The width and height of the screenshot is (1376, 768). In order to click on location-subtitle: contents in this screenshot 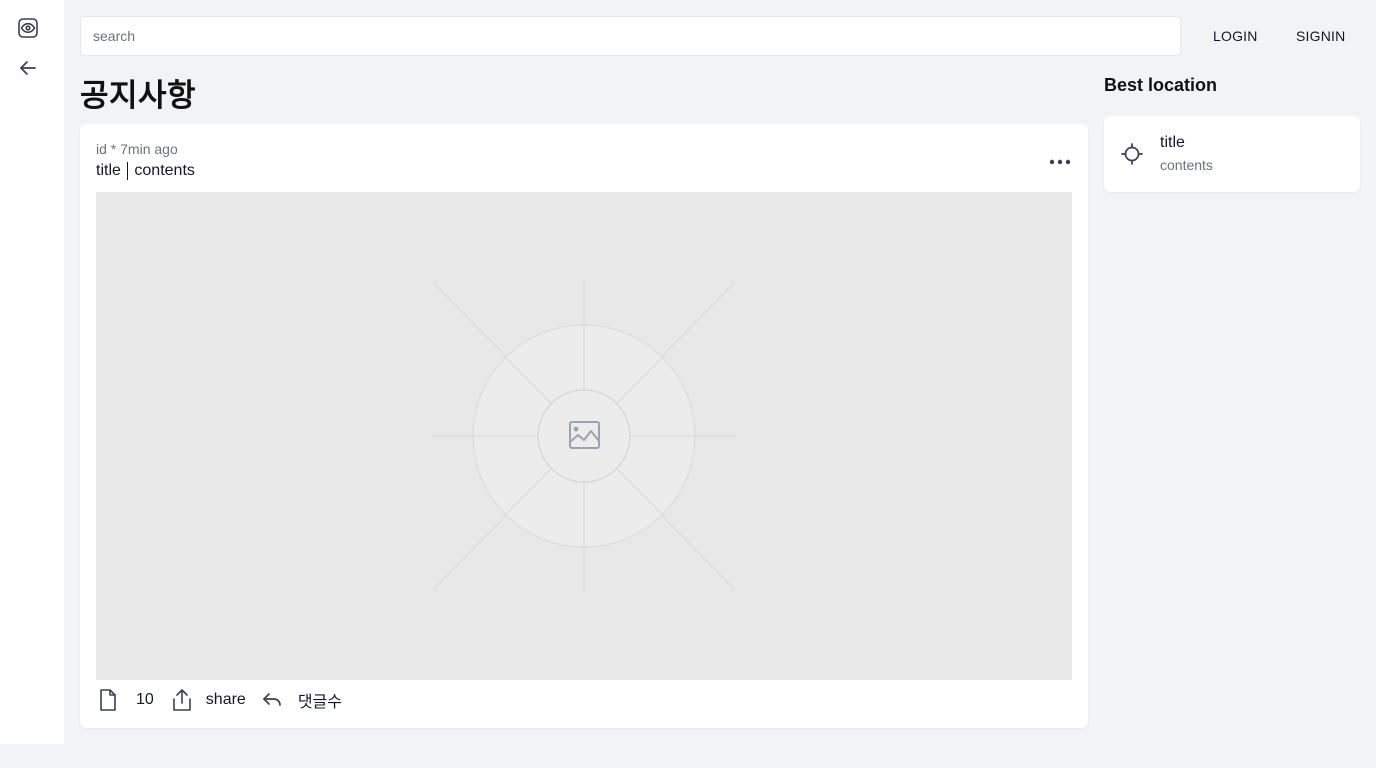, I will do `click(1186, 165)`.